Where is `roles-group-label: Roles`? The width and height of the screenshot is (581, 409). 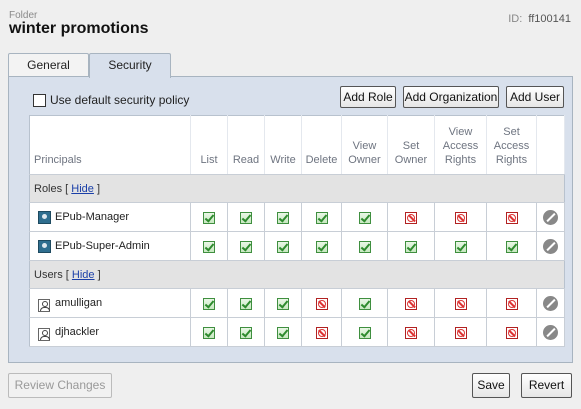 roles-group-label: Roles is located at coordinates (48, 188).